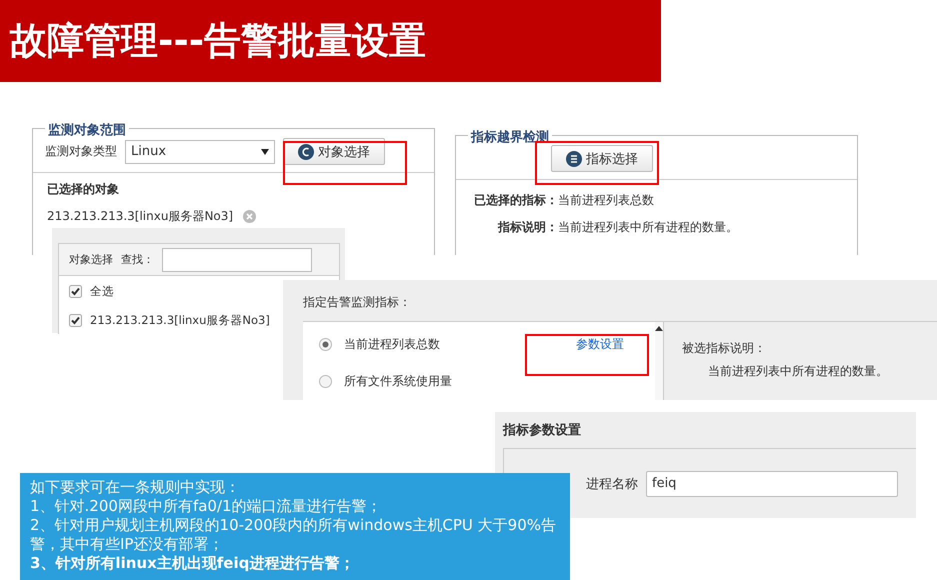  I want to click on metric-option: 当前进程列表总数, so click(454, 344).